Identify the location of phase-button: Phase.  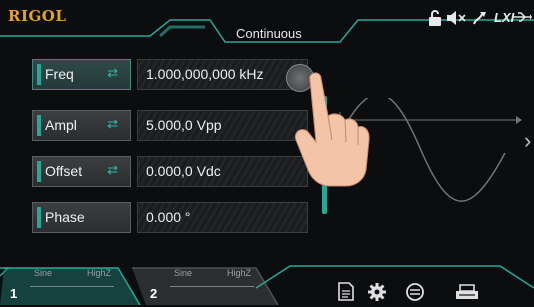
(81, 217).